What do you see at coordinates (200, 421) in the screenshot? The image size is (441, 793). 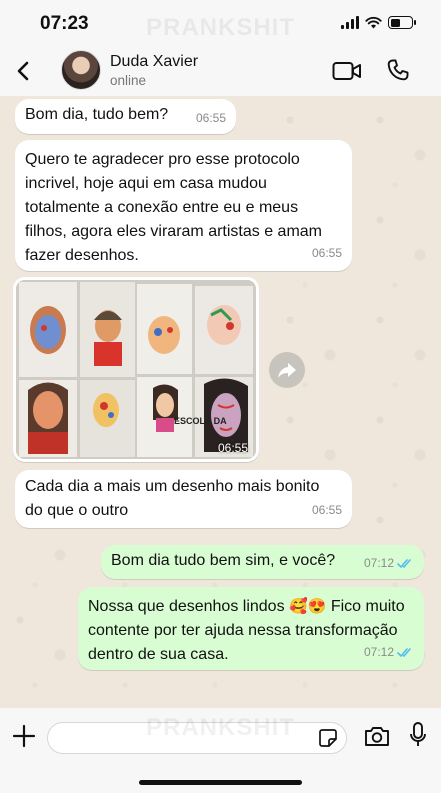 I see `photo-caption: ESCOLA DA` at bounding box center [200, 421].